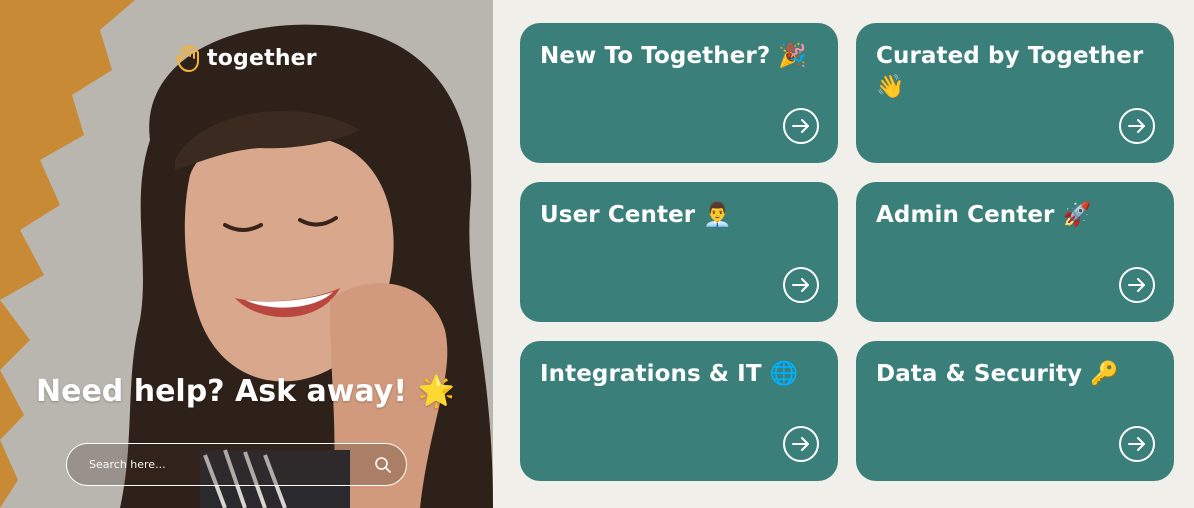 The height and width of the screenshot is (508, 1194). What do you see at coordinates (245, 391) in the screenshot?
I see `hero-headline: Need help? Ask away! 🌟` at bounding box center [245, 391].